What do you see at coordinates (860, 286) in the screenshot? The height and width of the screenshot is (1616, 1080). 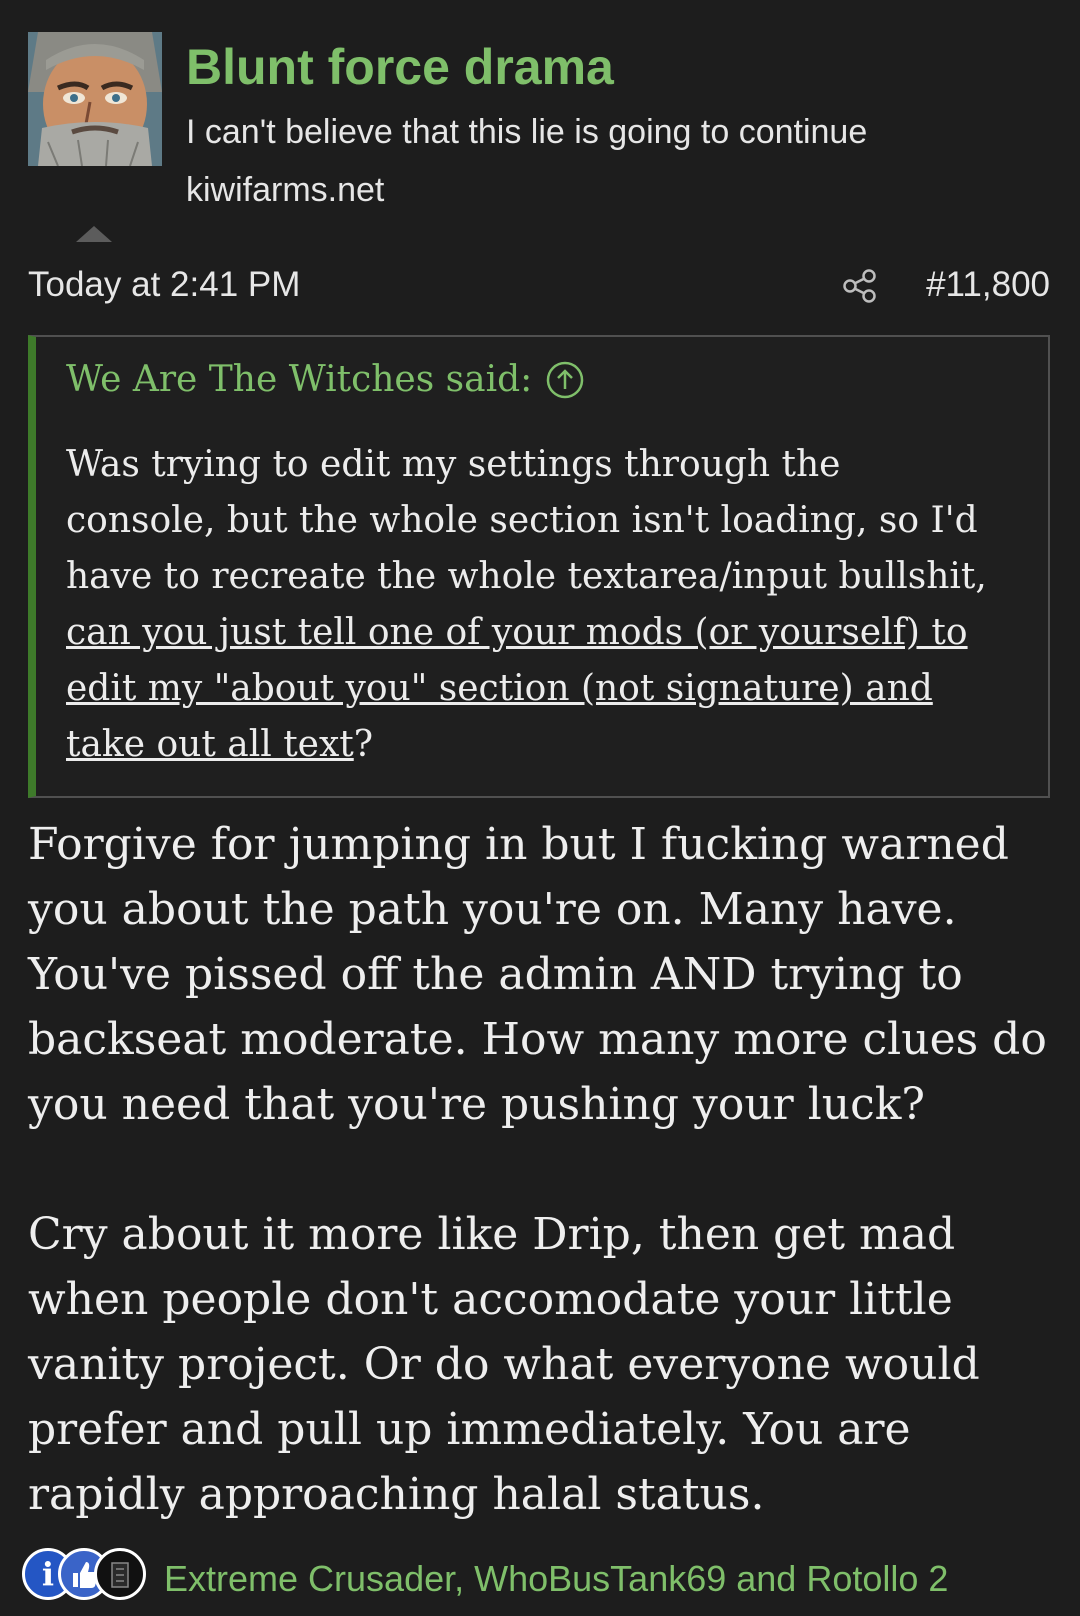 I see `share-icon` at bounding box center [860, 286].